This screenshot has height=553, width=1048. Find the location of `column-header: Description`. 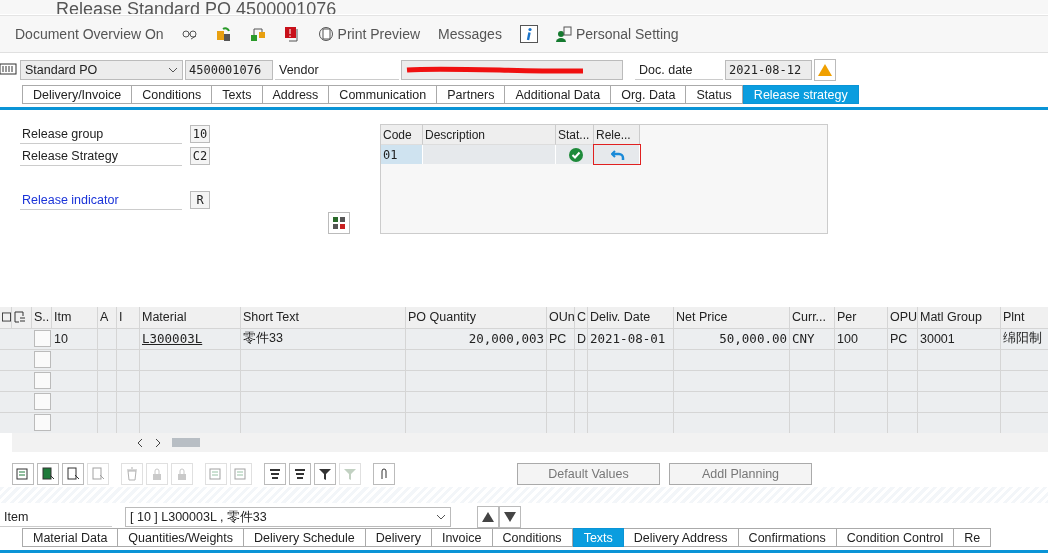

column-header: Description is located at coordinates (489, 135).